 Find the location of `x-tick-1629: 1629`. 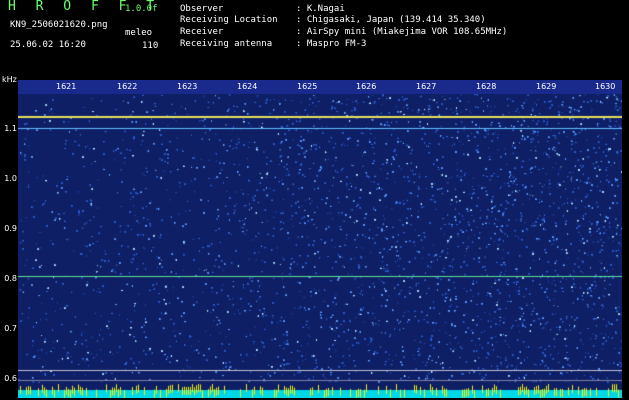

x-tick-1629: 1629 is located at coordinates (546, 86).